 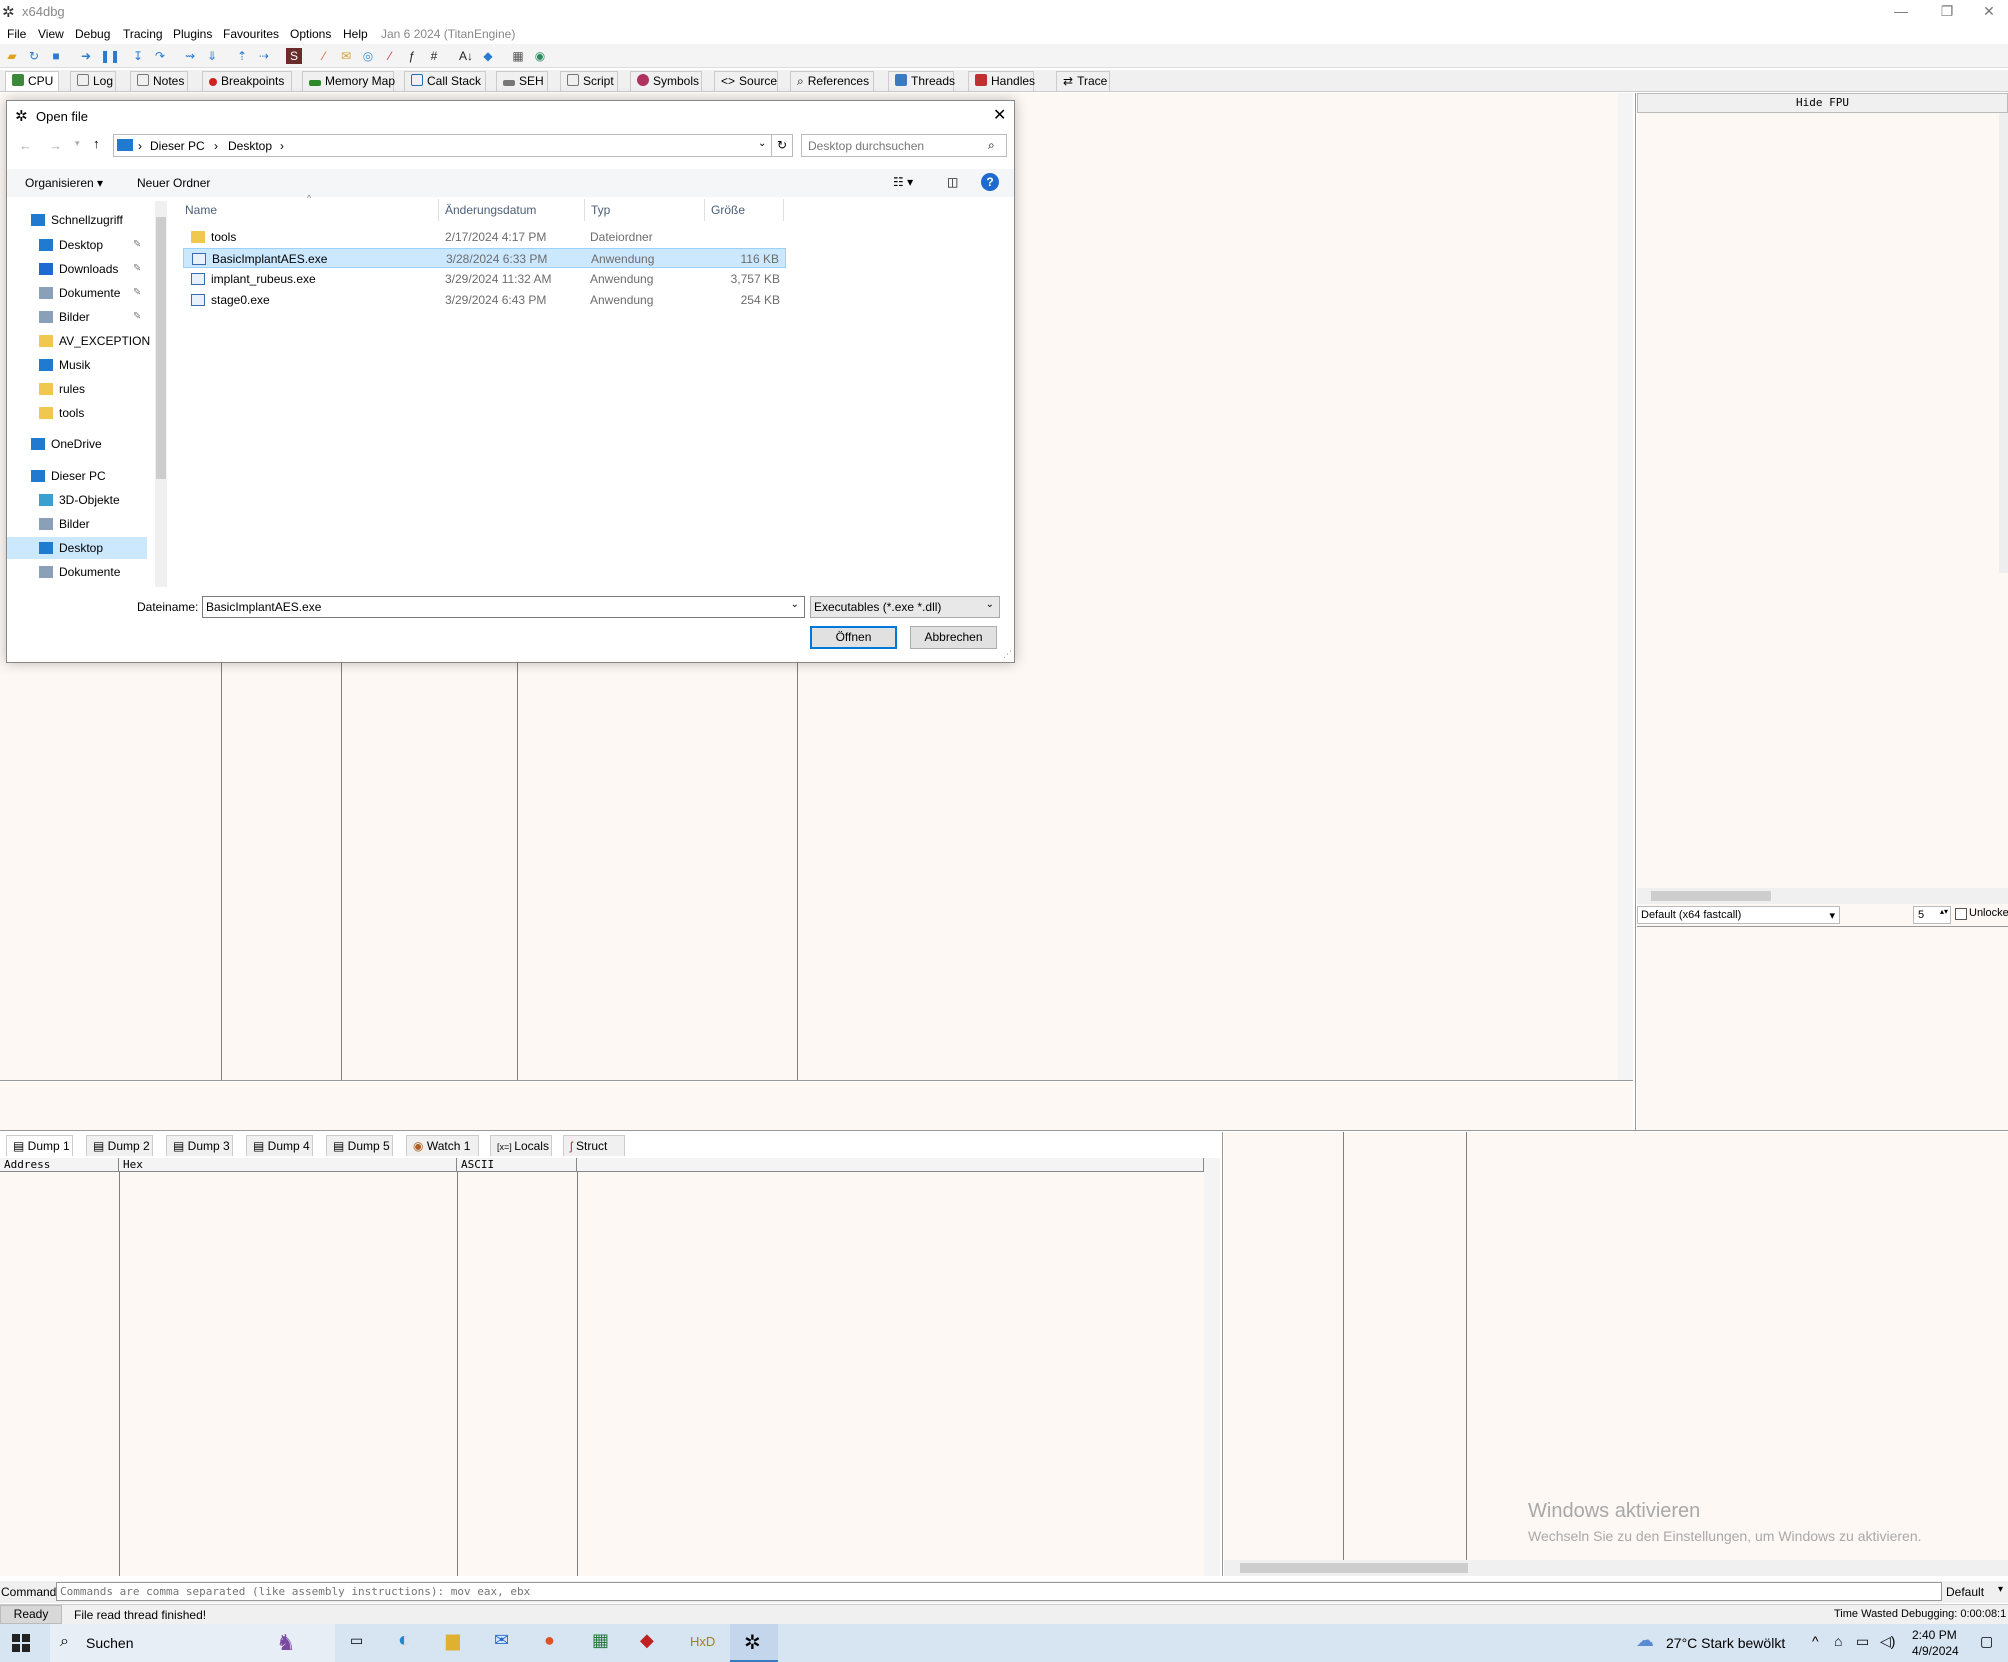 I want to click on windows-start-icon, so click(x=21, y=1643).